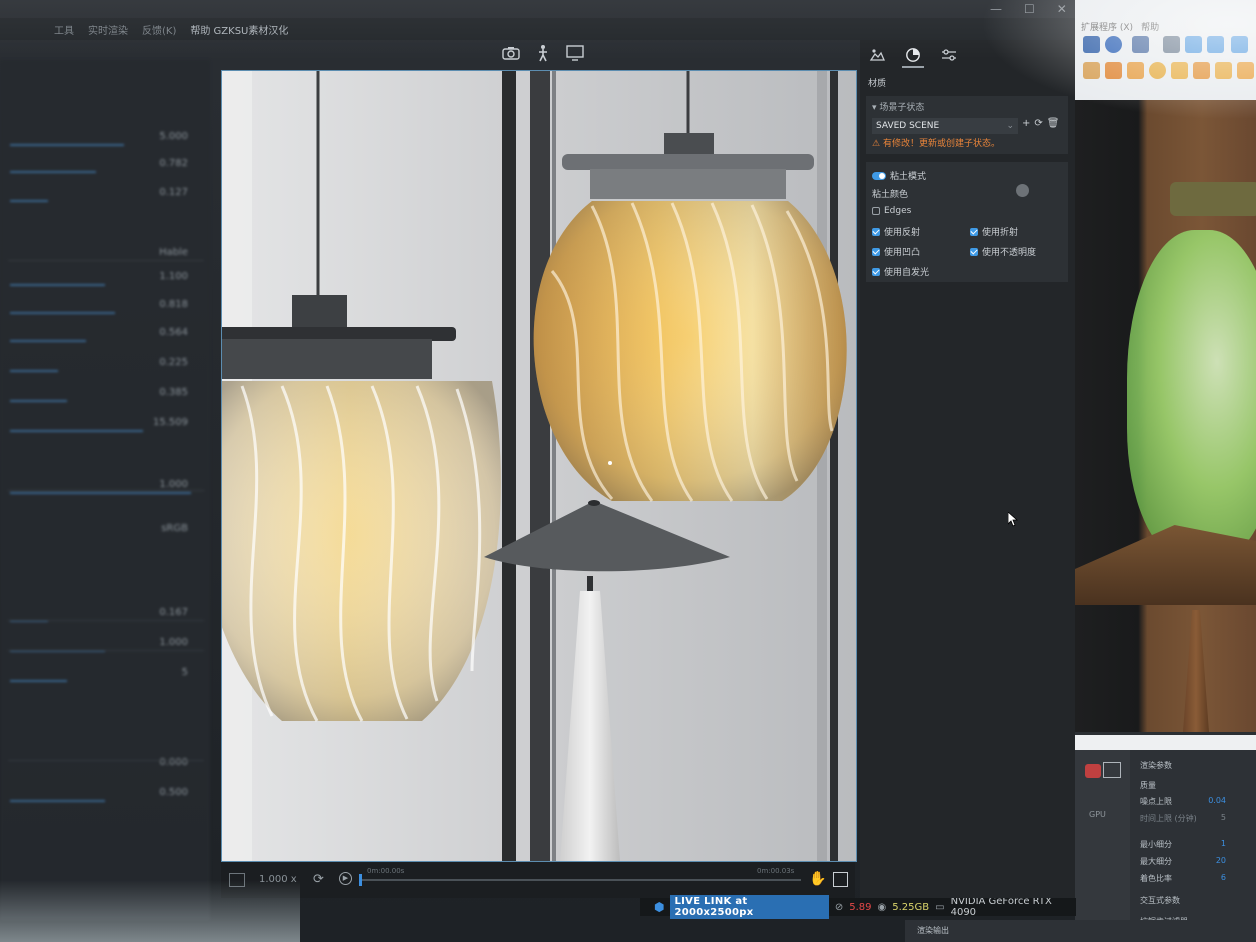 The image size is (1256, 942). I want to click on window-icon, so click(1112, 770).